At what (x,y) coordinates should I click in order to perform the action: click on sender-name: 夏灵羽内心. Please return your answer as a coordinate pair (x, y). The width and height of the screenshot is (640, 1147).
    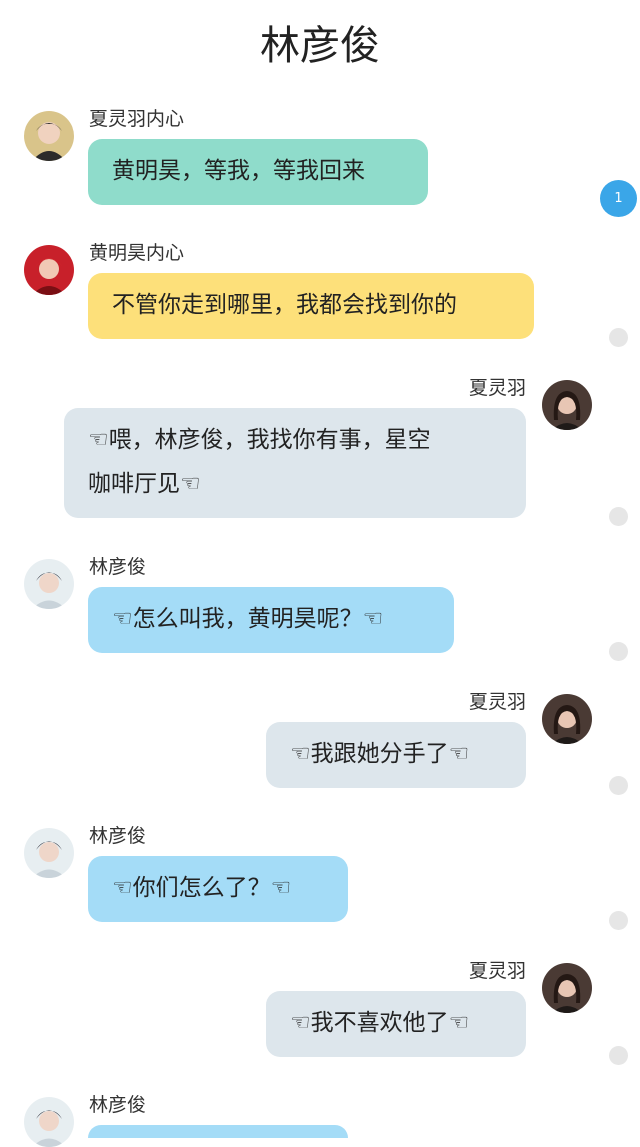
    Looking at the image, I should click on (137, 119).